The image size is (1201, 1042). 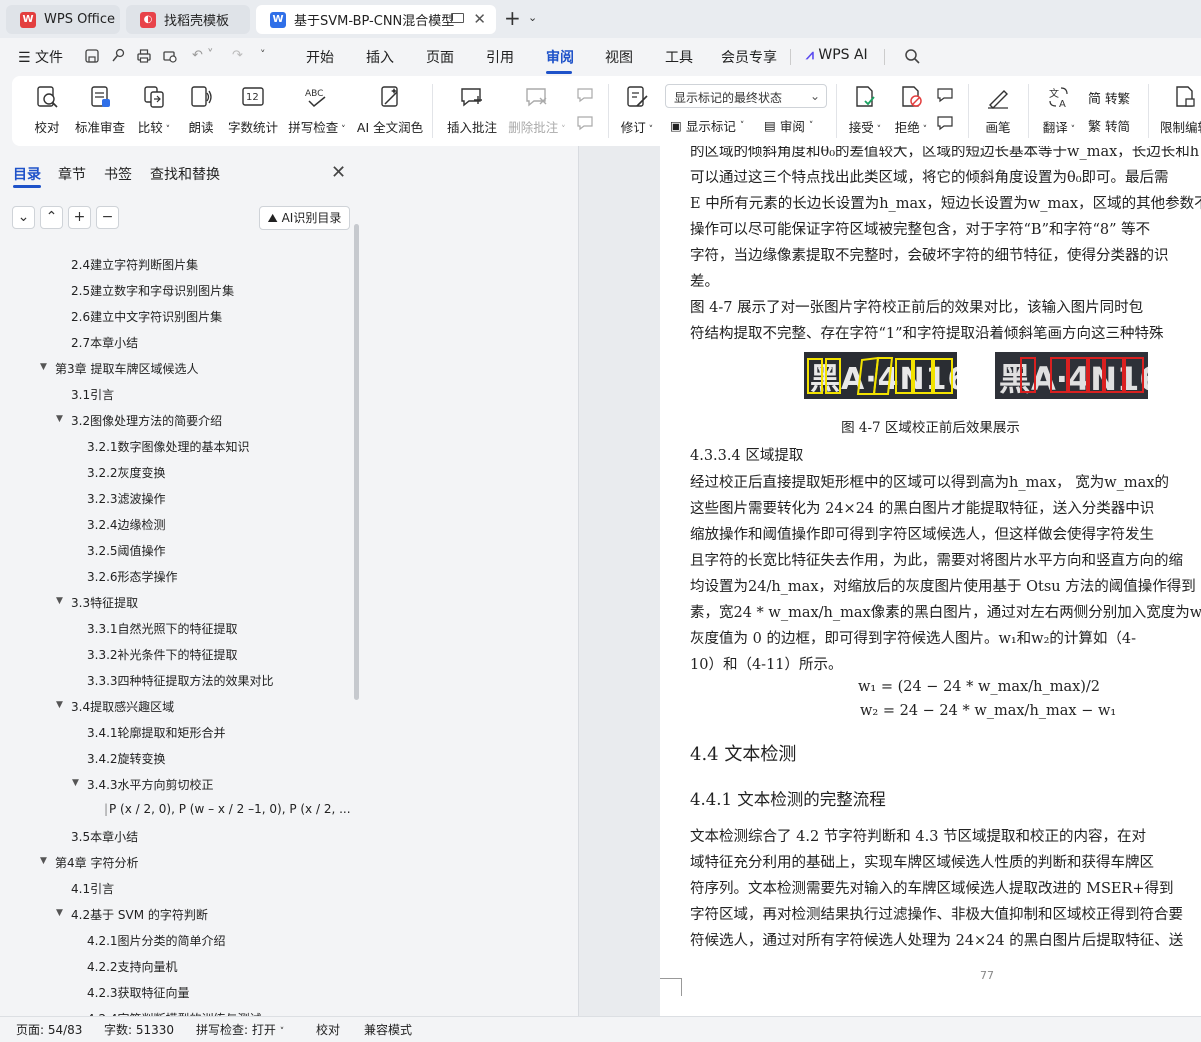 What do you see at coordinates (146, 316) in the screenshot?
I see `toc-item: 2.6建立中文字符识别图片集` at bounding box center [146, 316].